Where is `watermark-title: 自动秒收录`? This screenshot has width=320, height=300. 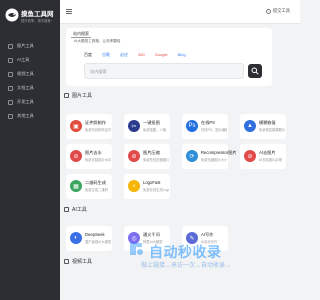 watermark-title: 自动秒收录 is located at coordinates (185, 252).